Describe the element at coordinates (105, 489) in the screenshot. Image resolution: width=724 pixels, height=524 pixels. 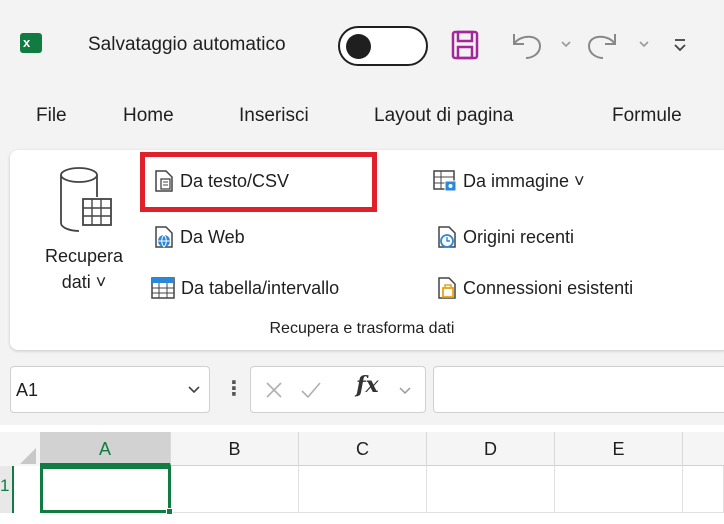
I see `active-cell-outline` at that location.